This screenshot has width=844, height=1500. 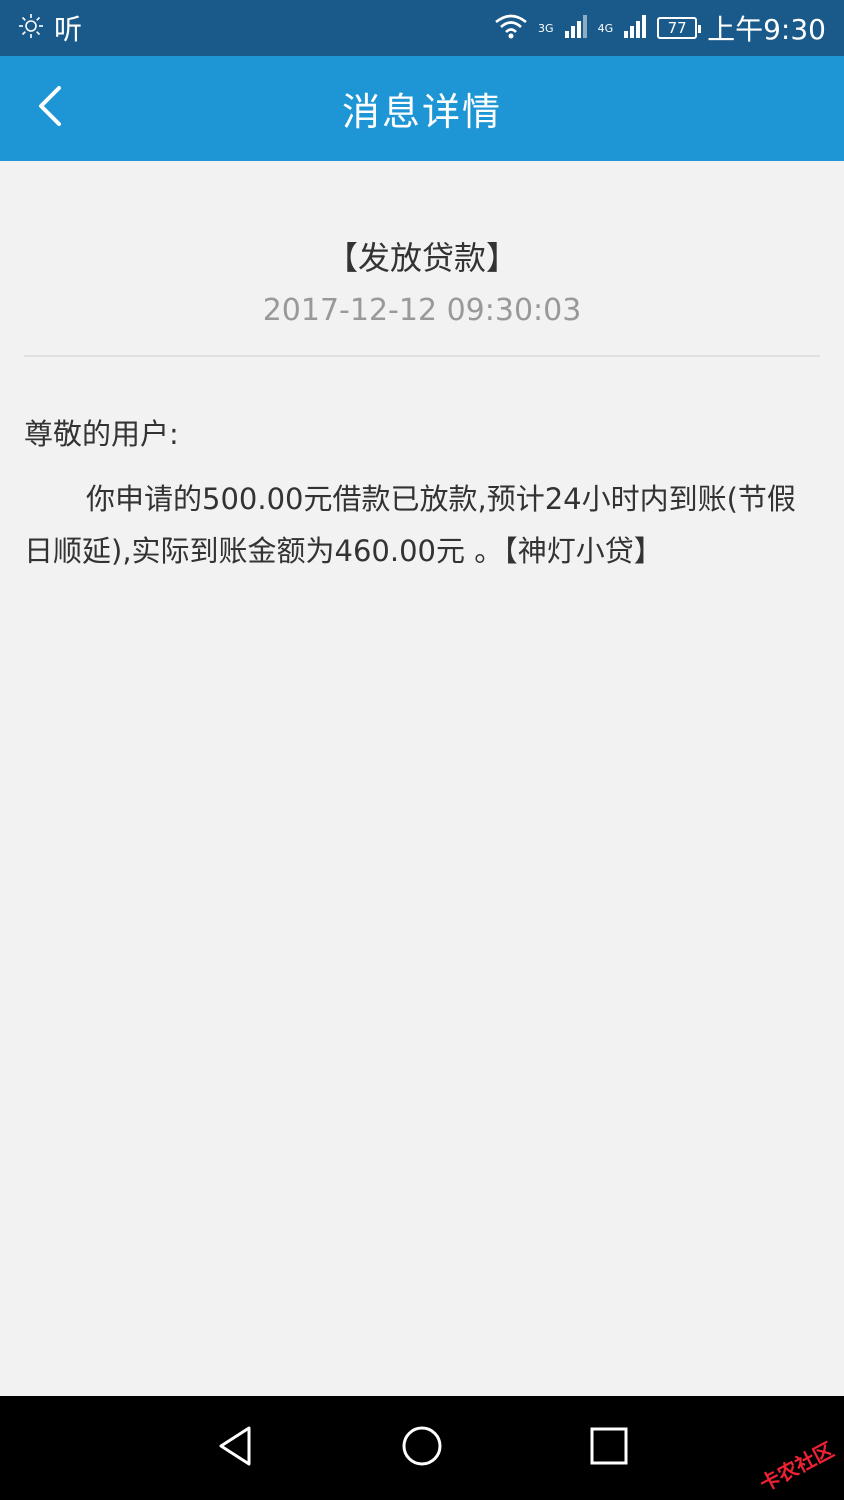 What do you see at coordinates (546, 28) in the screenshot?
I see `signal-3g-label: 3G` at bounding box center [546, 28].